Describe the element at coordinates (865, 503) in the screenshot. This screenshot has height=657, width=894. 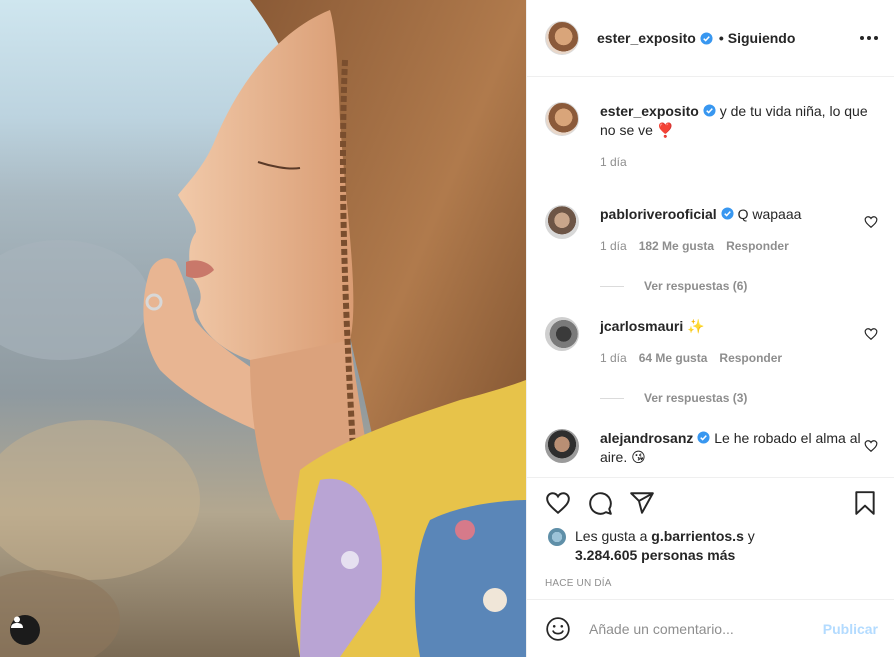
I see `bookmark-icon` at that location.